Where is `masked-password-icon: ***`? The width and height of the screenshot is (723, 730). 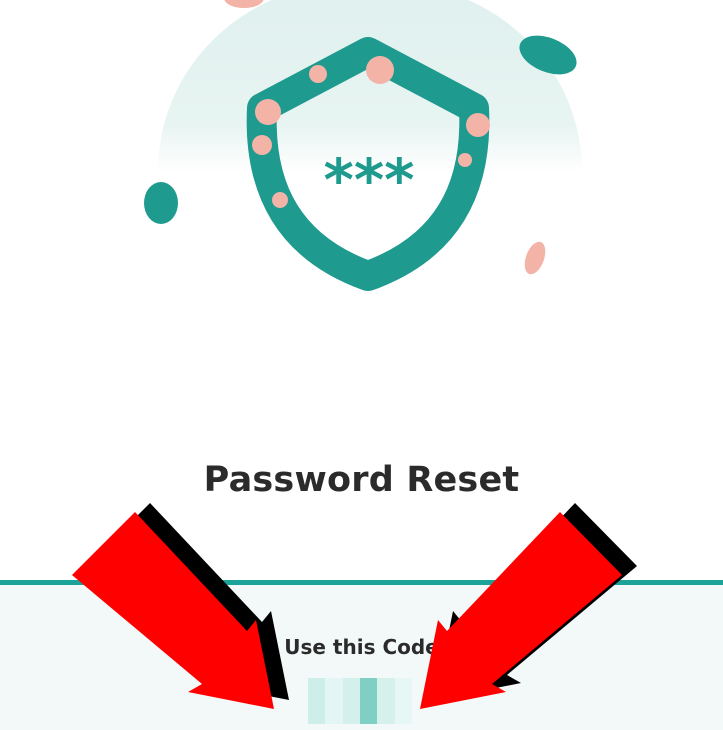
masked-password-icon: *** is located at coordinates (369, 180).